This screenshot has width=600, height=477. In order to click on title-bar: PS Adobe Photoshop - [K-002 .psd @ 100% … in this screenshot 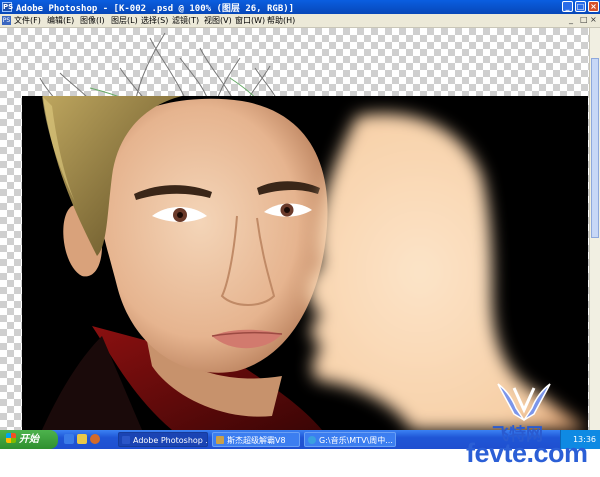, I will do `click(300, 7)`.